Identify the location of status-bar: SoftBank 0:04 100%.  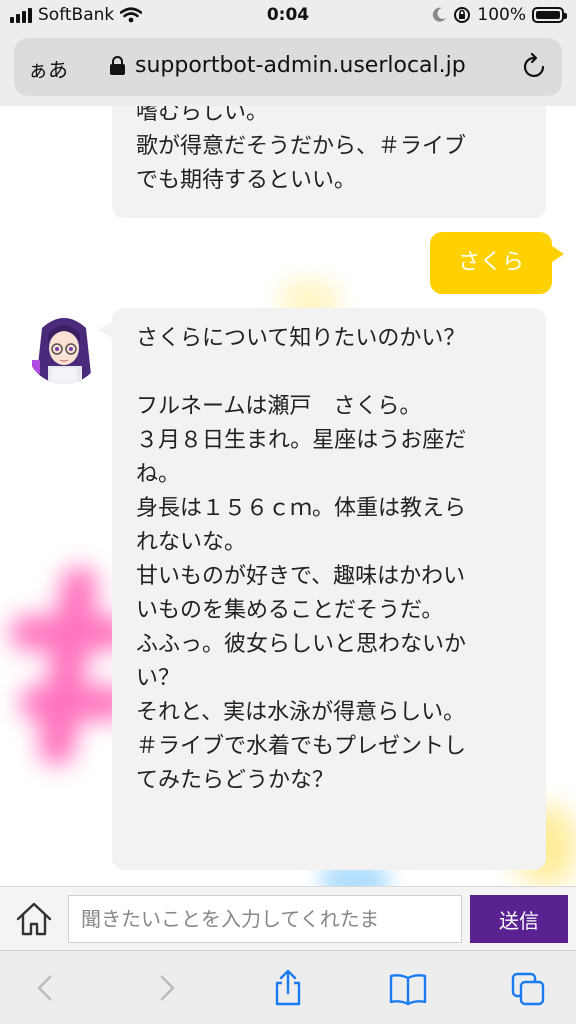
(288, 15).